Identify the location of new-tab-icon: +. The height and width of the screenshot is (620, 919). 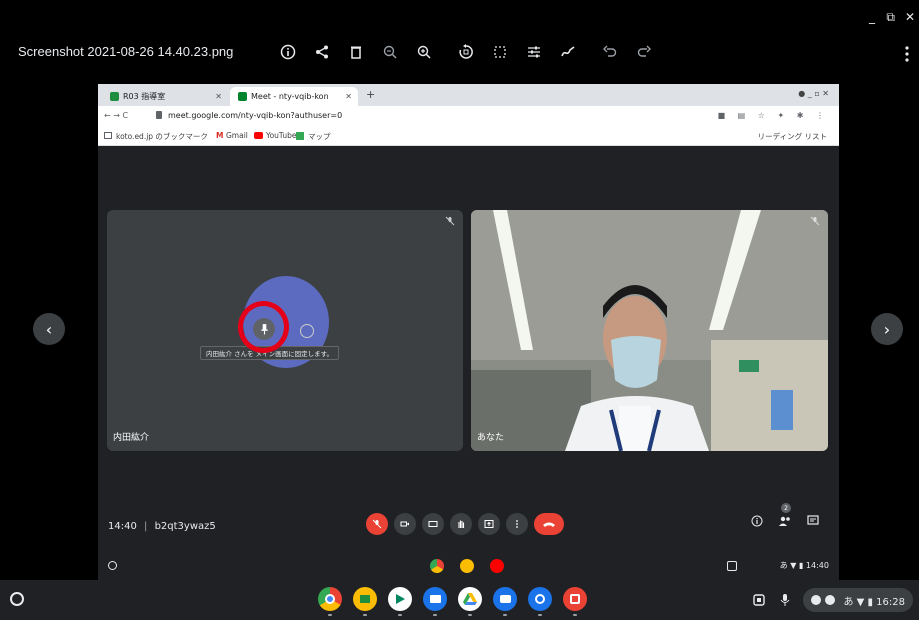
(370, 94).